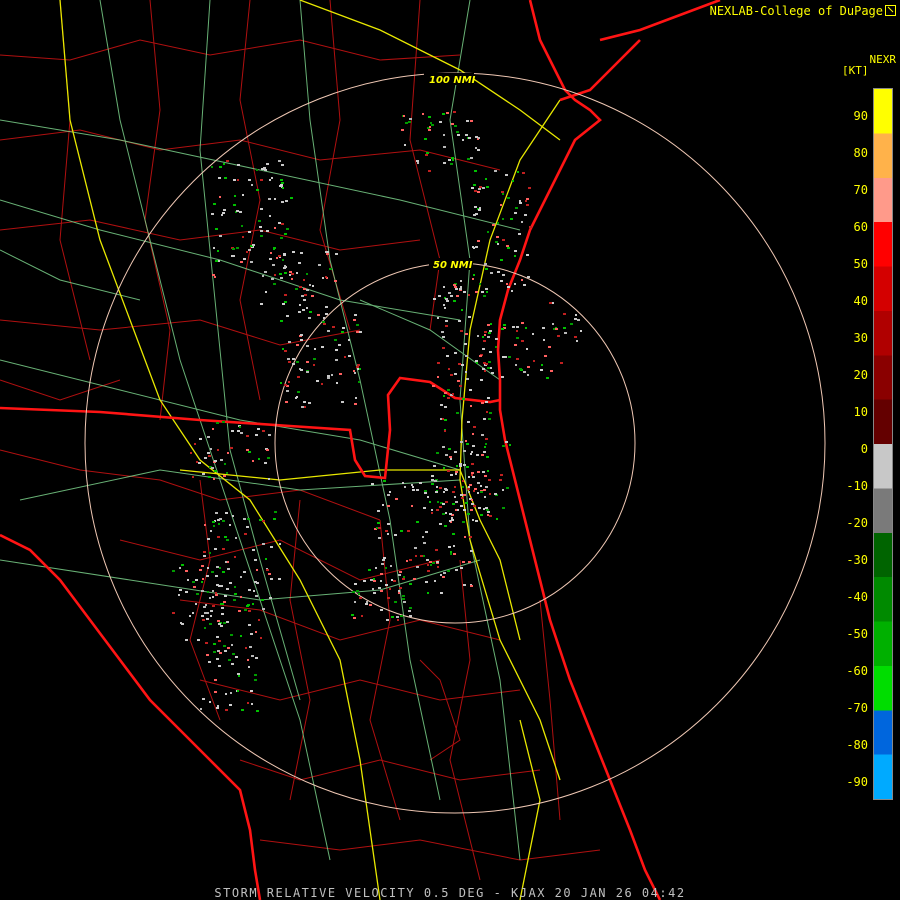 Image resolution: width=900 pixels, height=900 pixels. I want to click on scale-tick: 10, so click(860, 412).